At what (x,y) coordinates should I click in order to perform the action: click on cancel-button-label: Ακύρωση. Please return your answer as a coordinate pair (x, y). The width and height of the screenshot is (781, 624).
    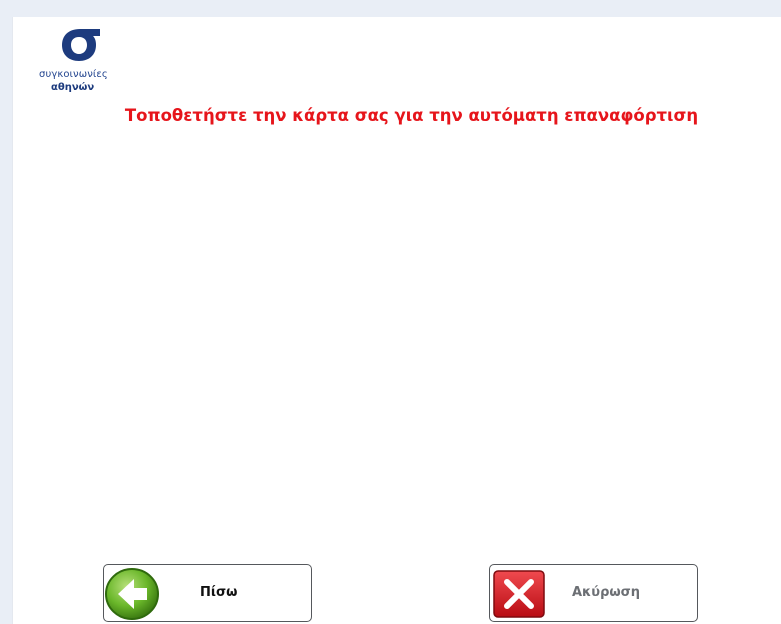
    Looking at the image, I should click on (606, 592).